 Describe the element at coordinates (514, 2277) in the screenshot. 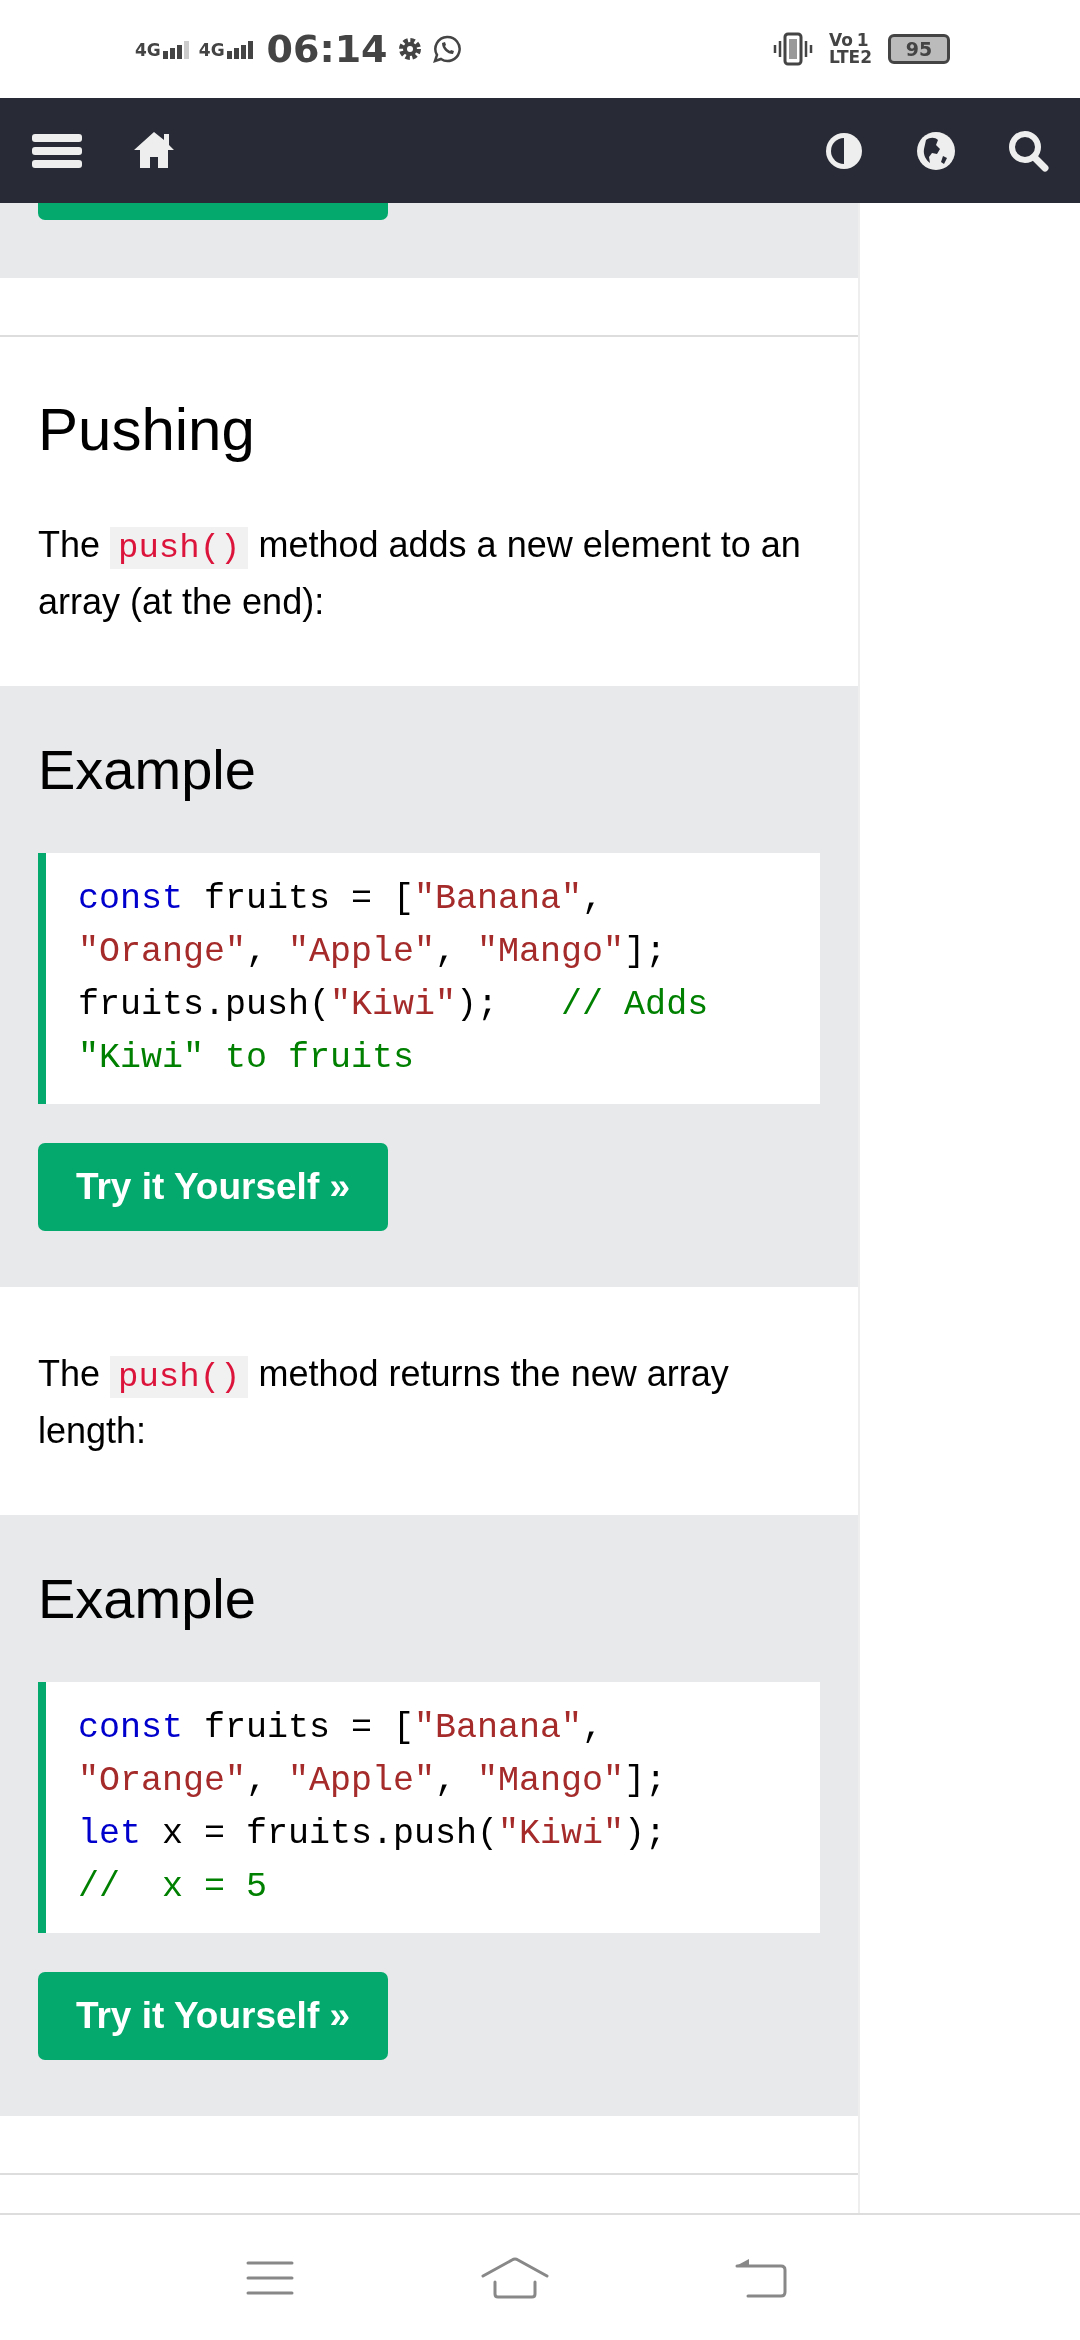

I see `home-icon` at that location.